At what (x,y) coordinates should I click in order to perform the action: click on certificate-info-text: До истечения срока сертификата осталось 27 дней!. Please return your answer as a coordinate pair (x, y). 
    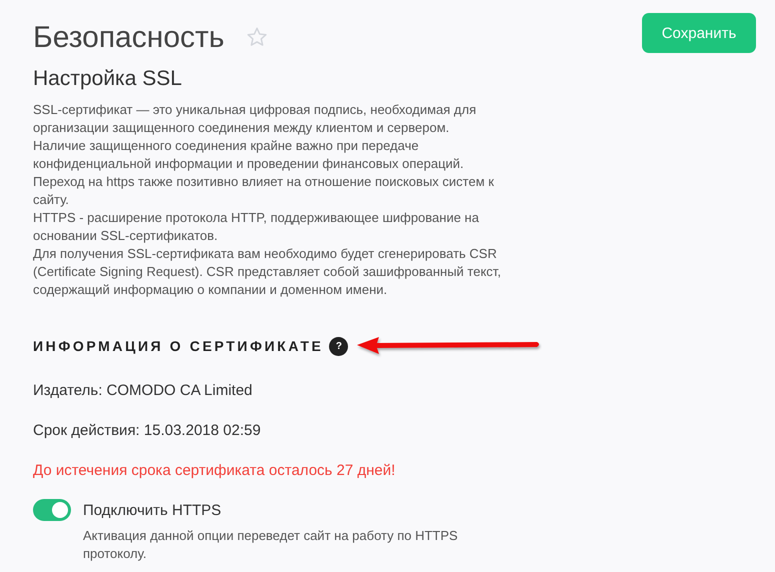
    Looking at the image, I should click on (214, 470).